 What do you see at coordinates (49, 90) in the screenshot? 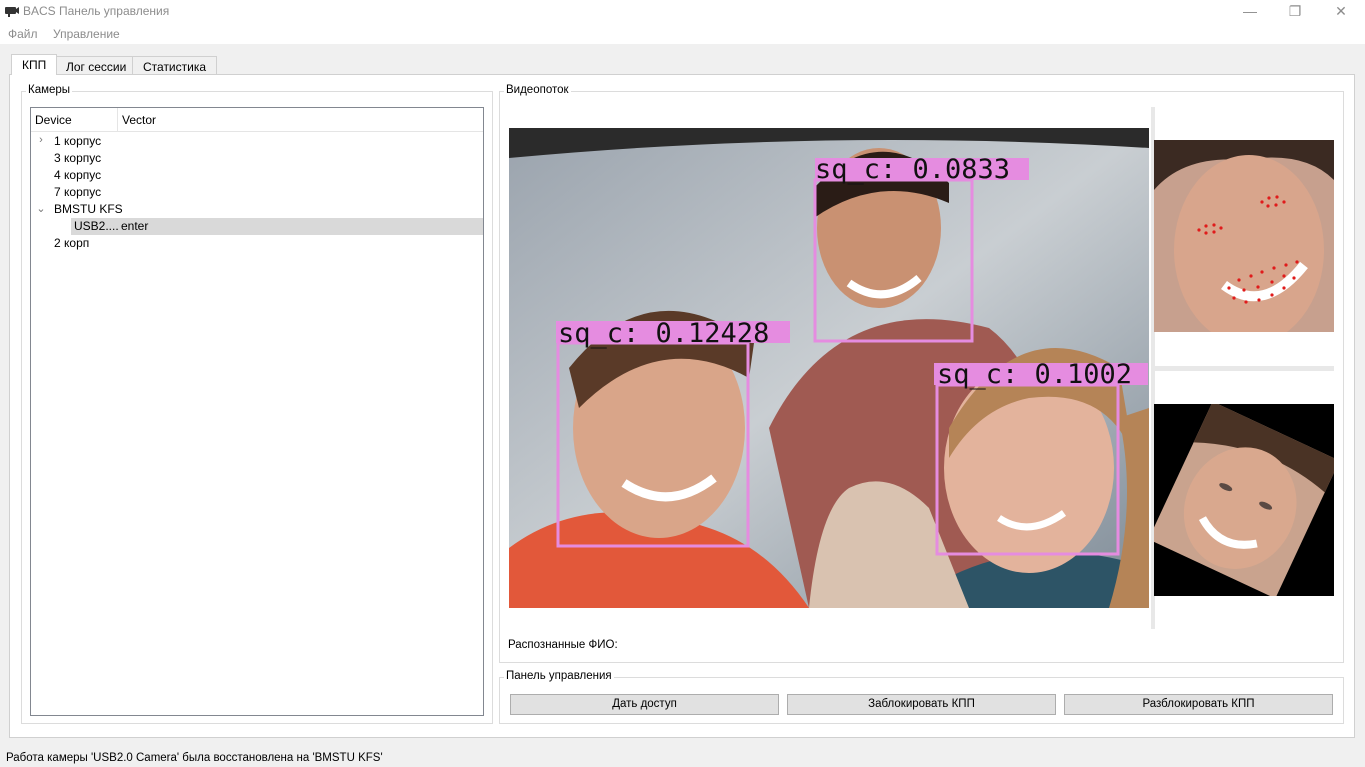
I see `cameras-group-title: Камеры` at bounding box center [49, 90].